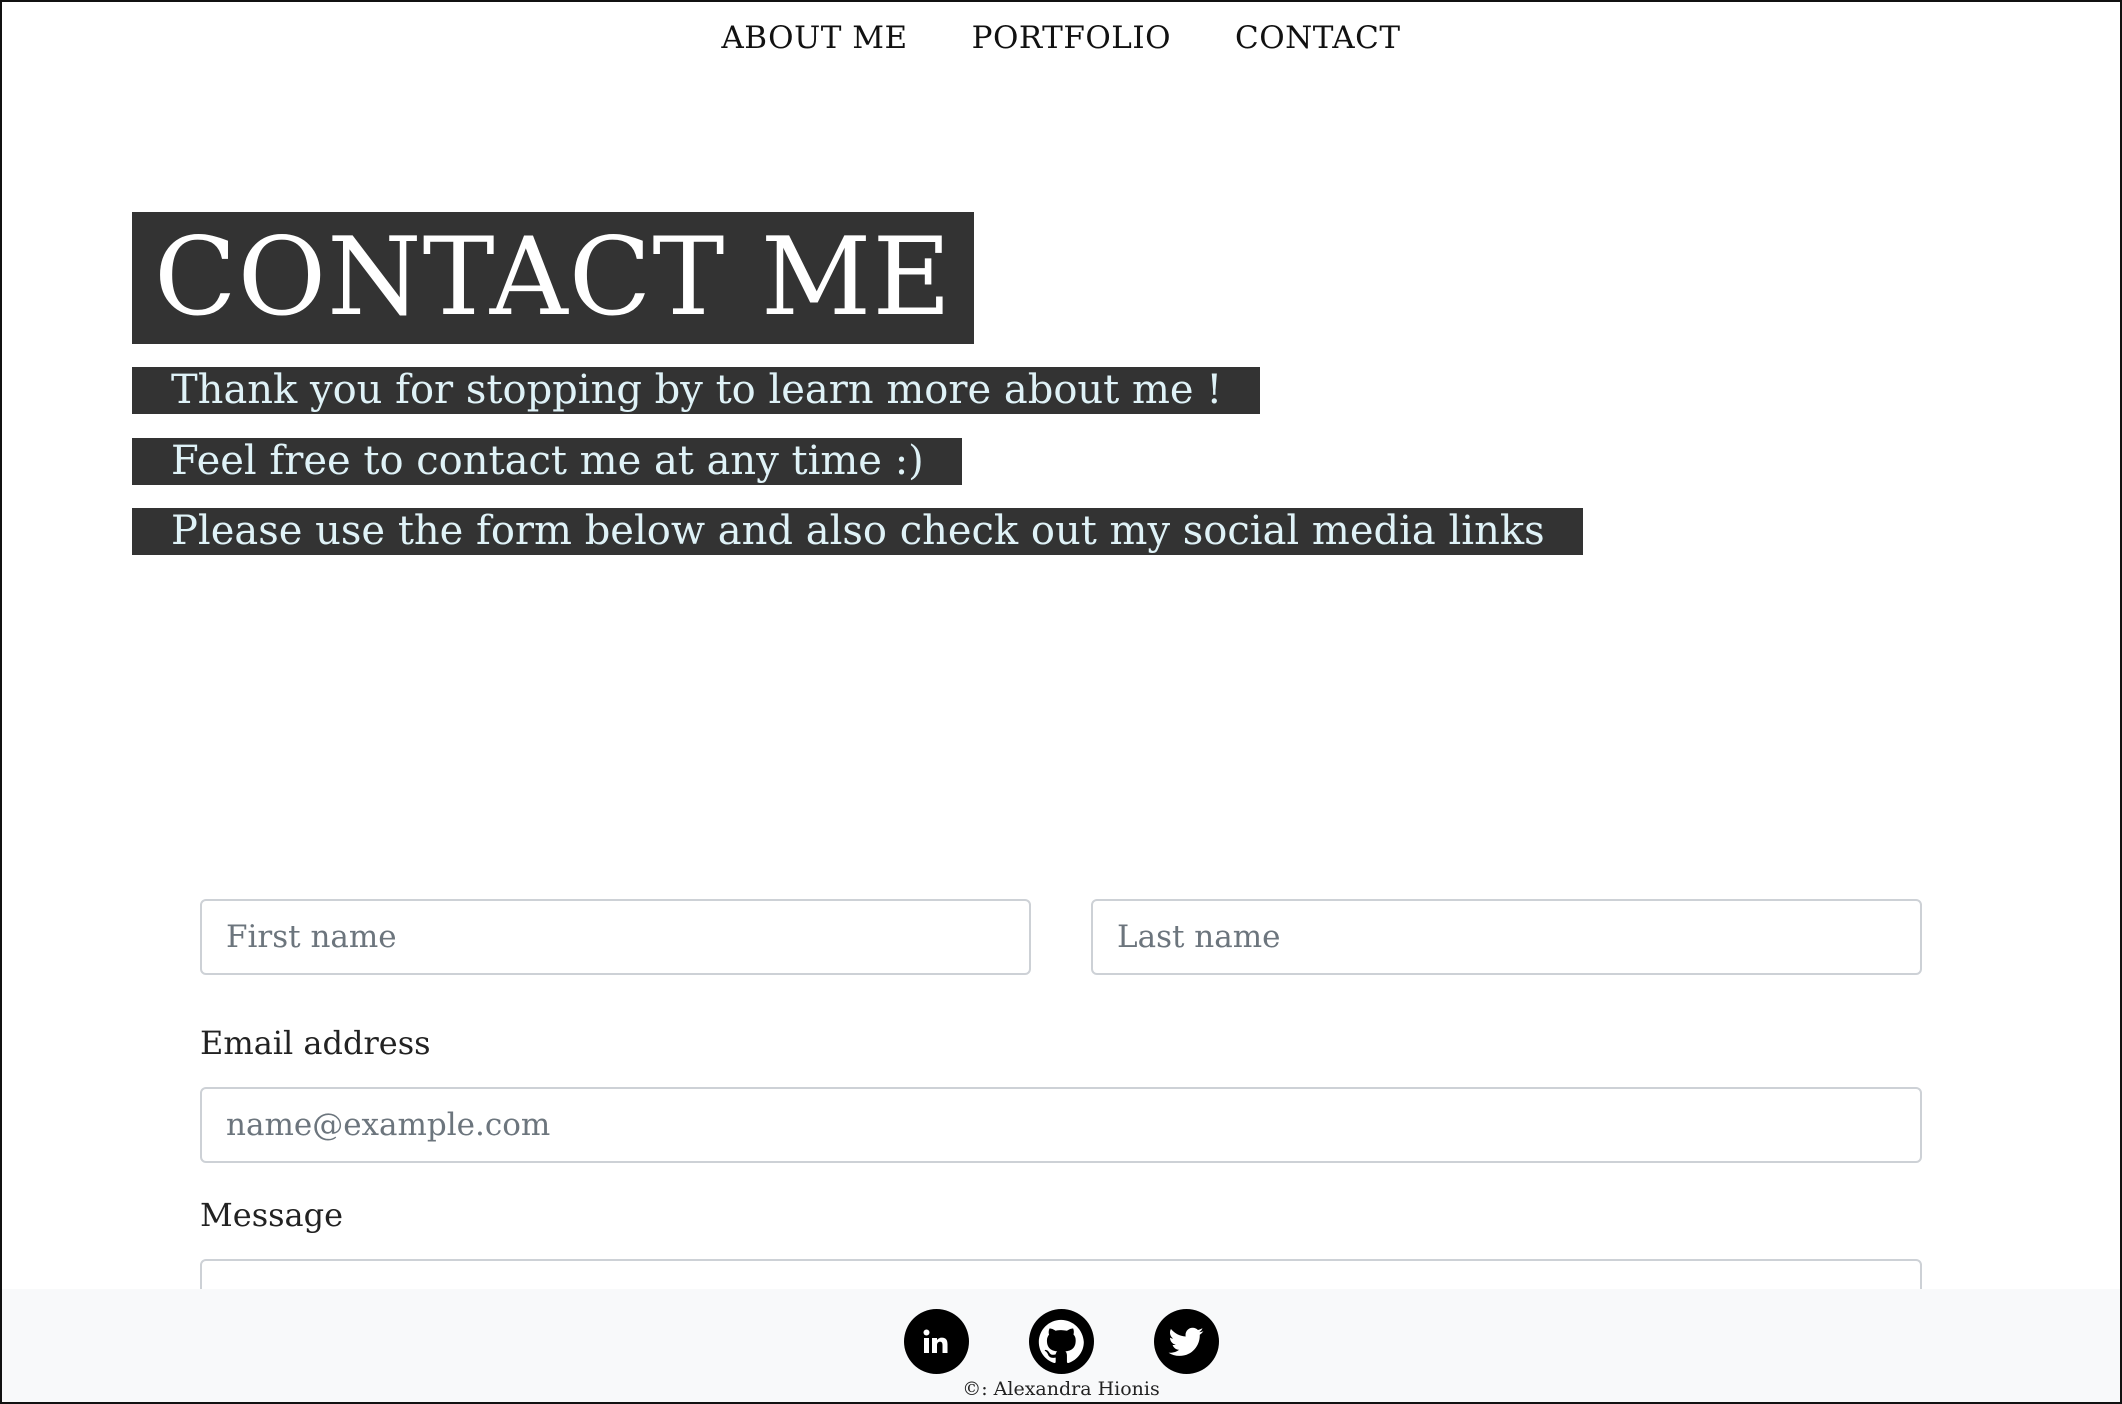  I want to click on twitter-link, so click(1186, 1341).